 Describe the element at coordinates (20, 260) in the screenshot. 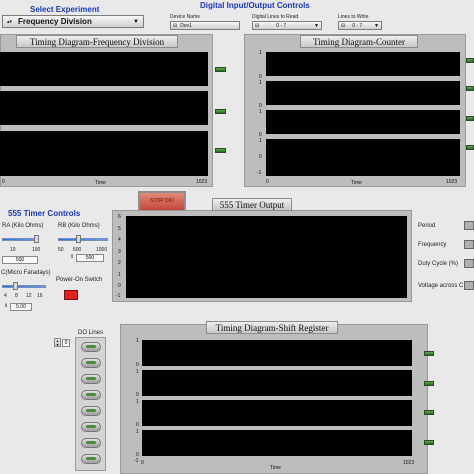

I see `ra-value: 500` at that location.